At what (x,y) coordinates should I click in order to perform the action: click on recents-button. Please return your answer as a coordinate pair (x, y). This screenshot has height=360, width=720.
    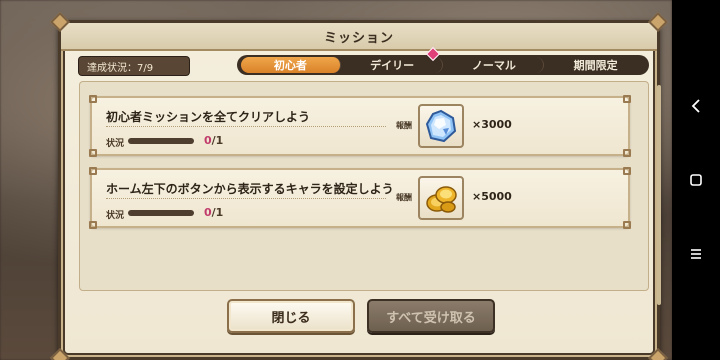
    Looking at the image, I should click on (696, 254).